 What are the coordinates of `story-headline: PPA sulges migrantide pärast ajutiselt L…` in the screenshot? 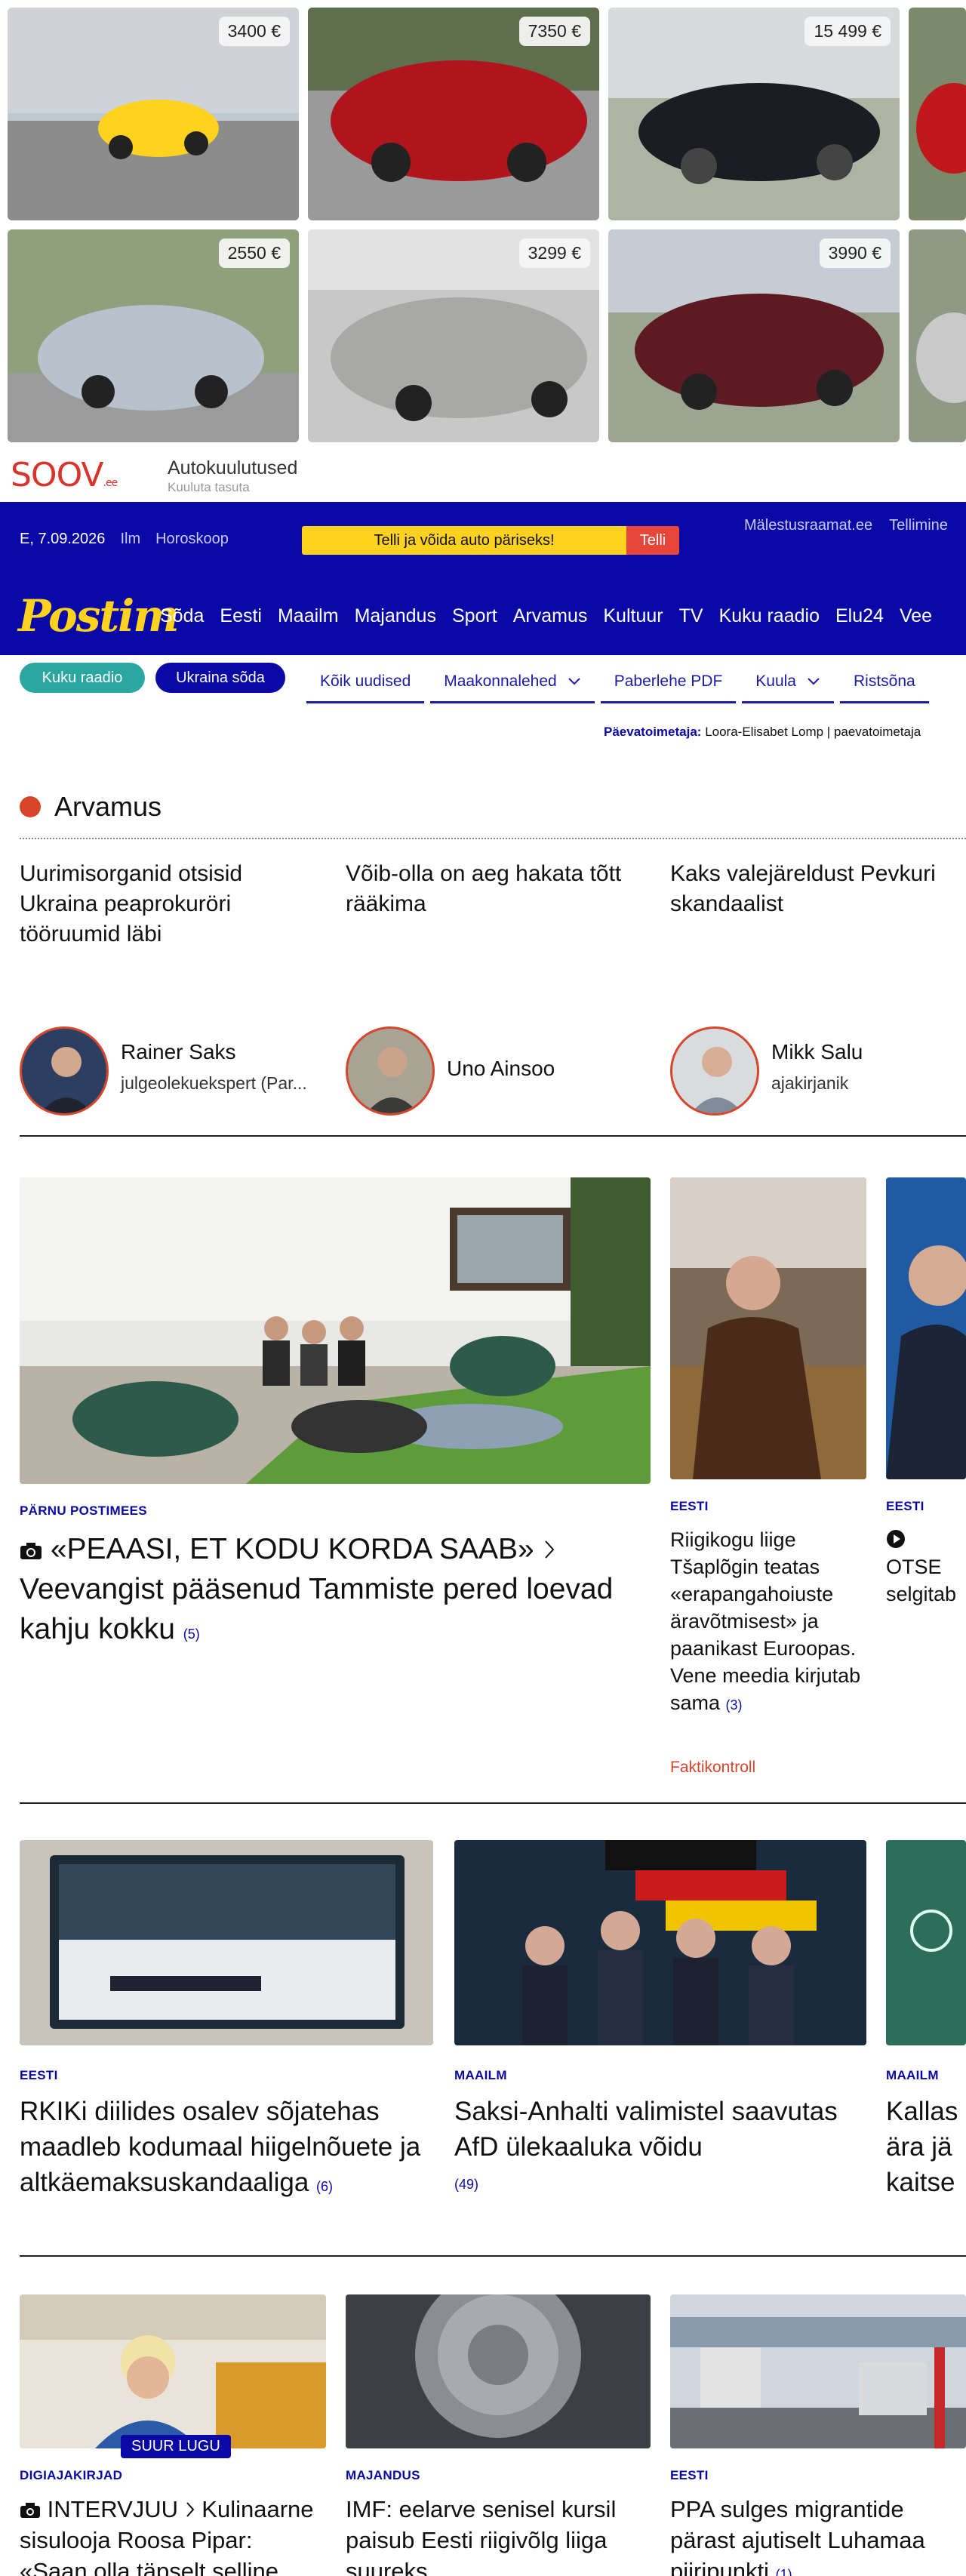 It's located at (818, 2535).